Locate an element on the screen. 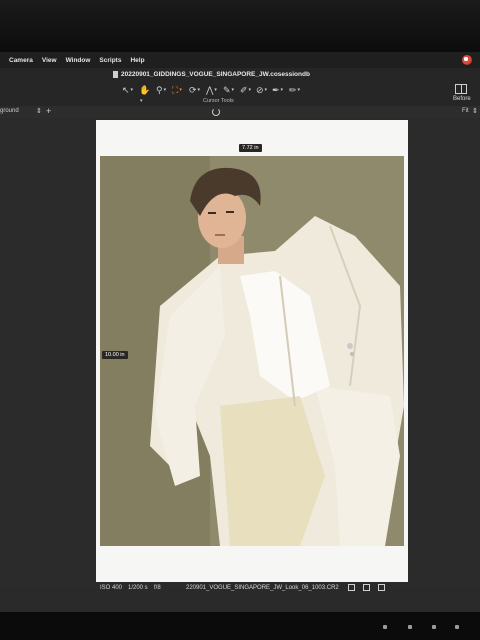 Image resolution: width=480 pixels, height=640 pixels. status-icons is located at coordinates (366, 587).